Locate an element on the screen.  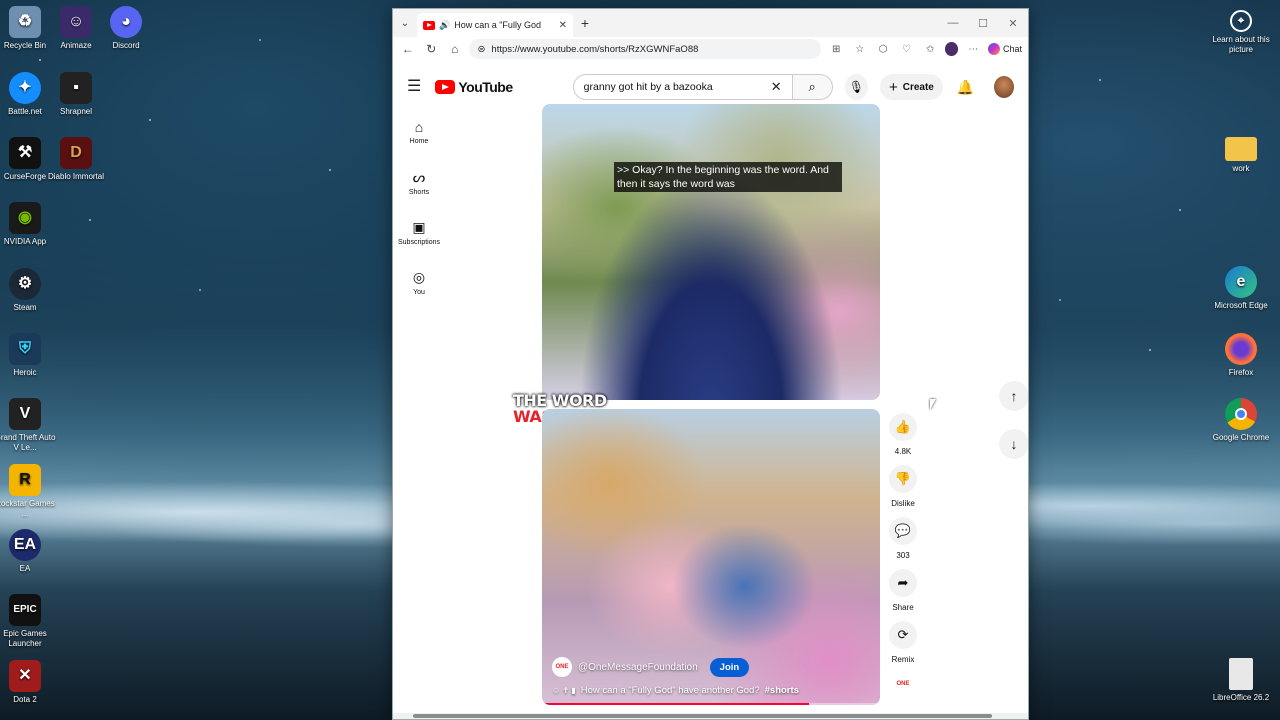
dislike-action: 👎 Dislike is located at coordinates (903, 487).